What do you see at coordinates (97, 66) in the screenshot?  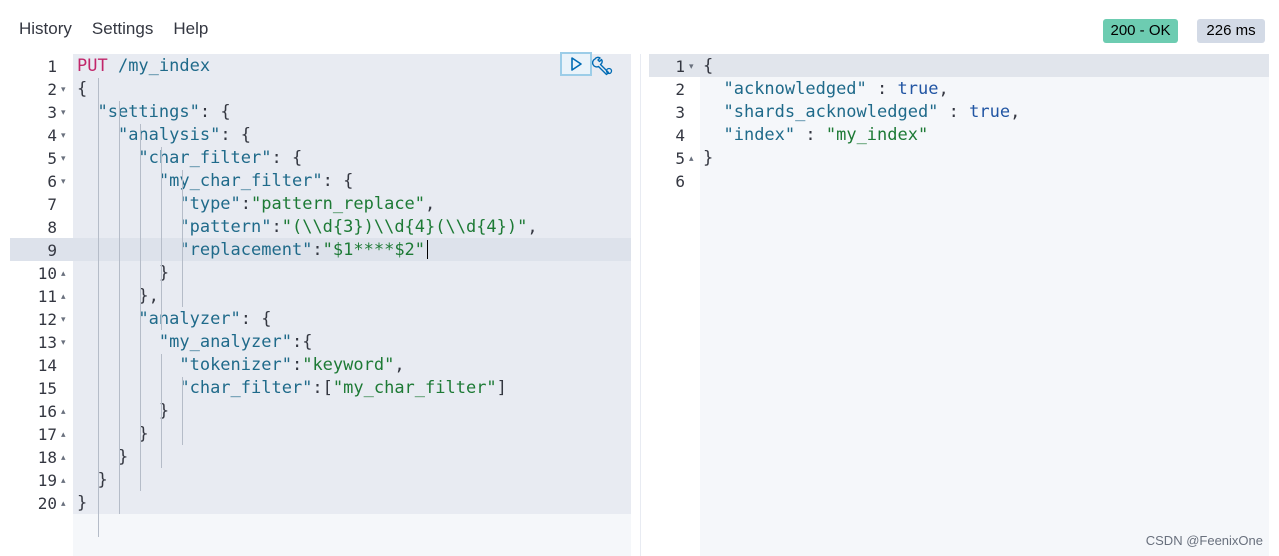 I see `code-token: PUT` at bounding box center [97, 66].